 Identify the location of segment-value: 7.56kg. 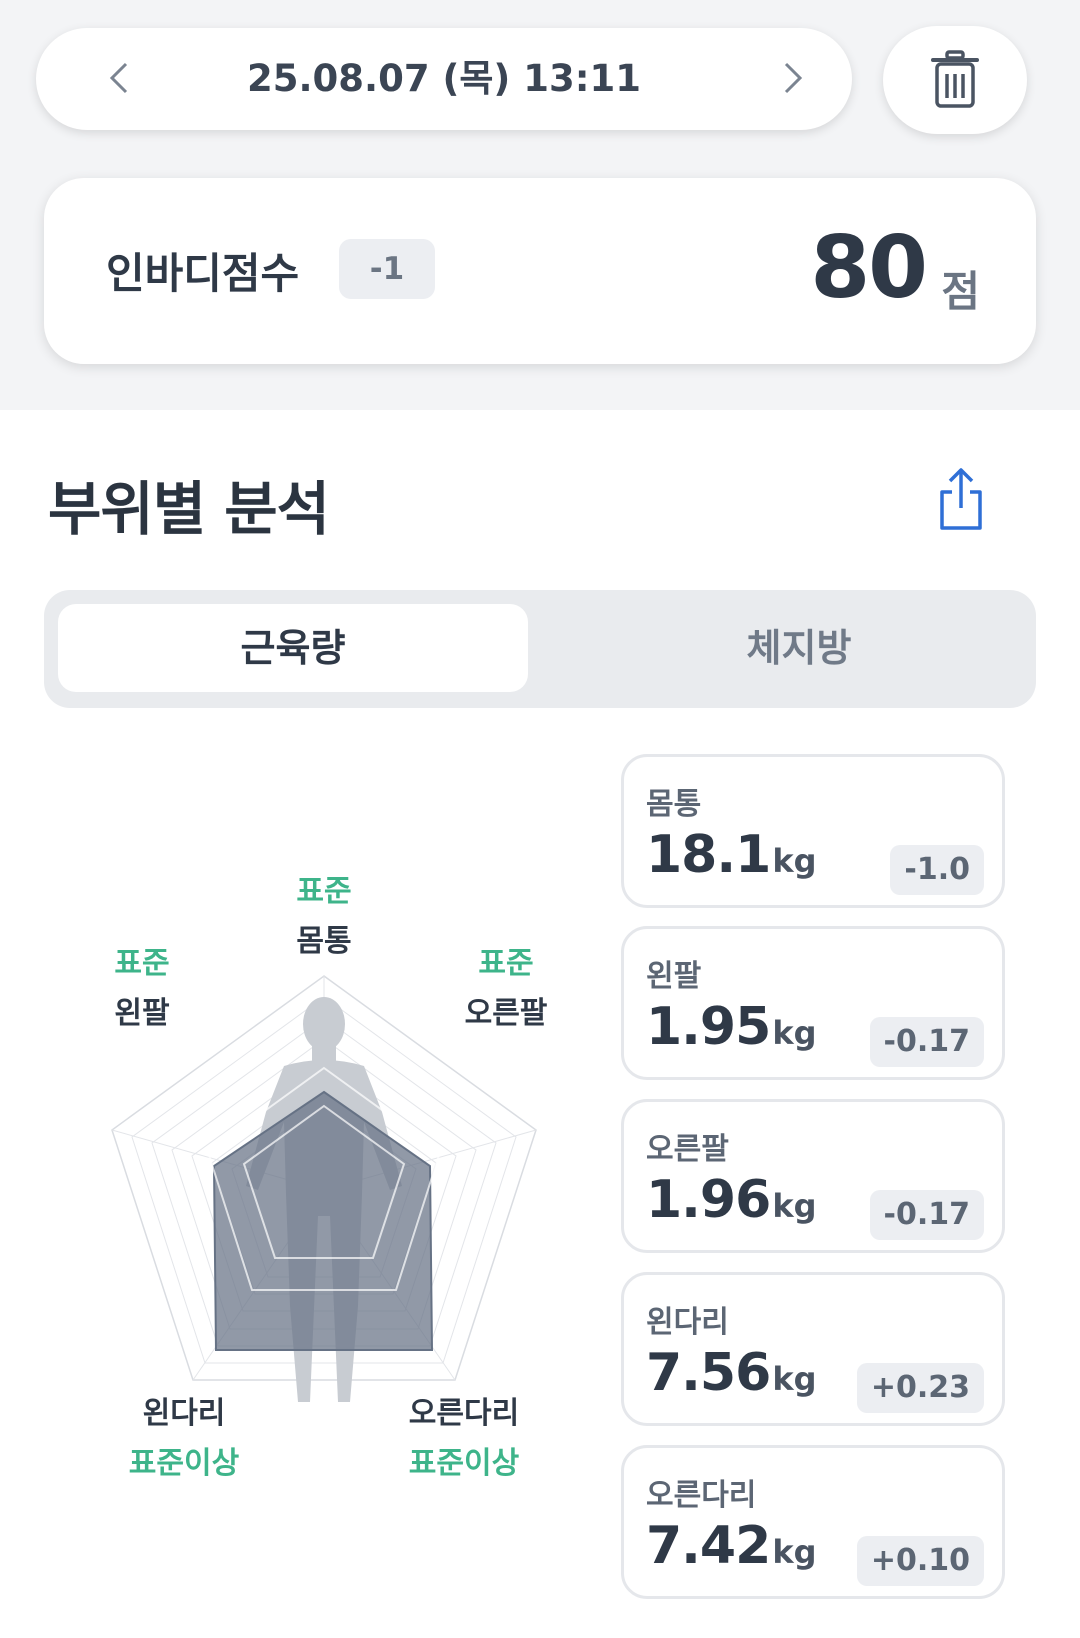
(731, 1373).